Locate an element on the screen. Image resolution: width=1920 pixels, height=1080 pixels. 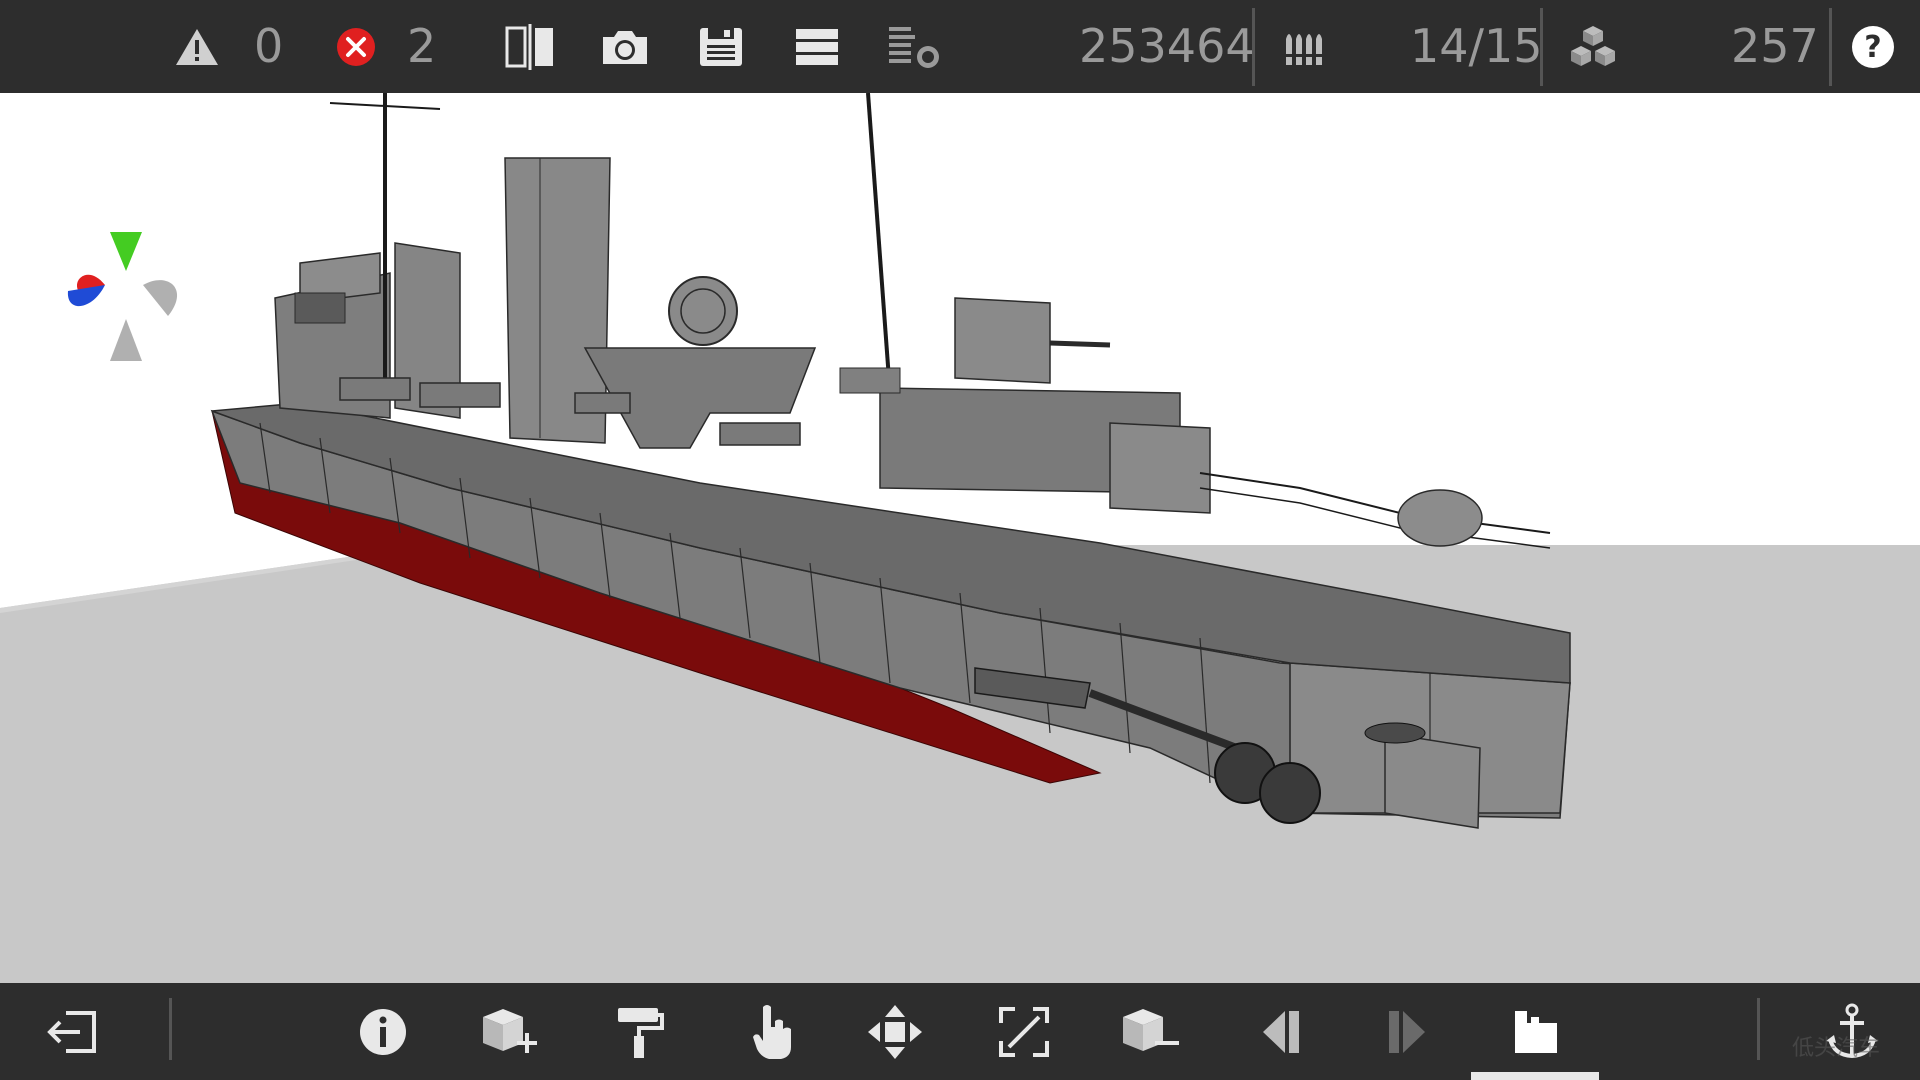
mirror-symmetry-icon is located at coordinates (530, 46).